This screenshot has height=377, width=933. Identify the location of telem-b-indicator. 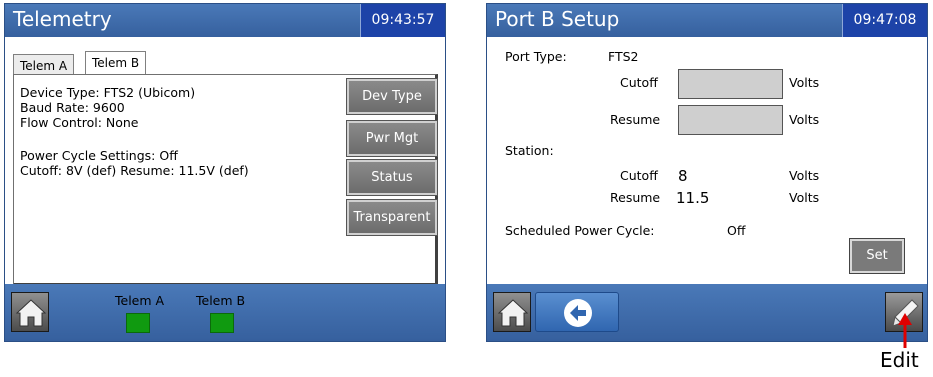
(222, 323).